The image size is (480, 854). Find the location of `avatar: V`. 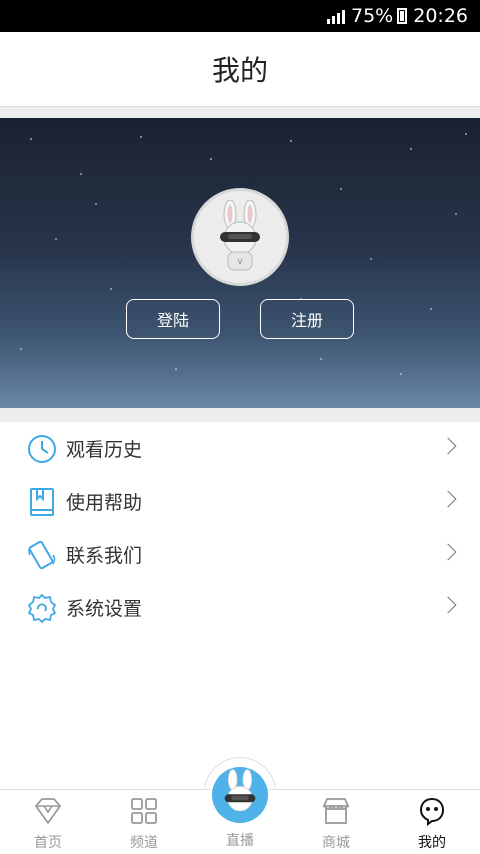

avatar: V is located at coordinates (240, 237).